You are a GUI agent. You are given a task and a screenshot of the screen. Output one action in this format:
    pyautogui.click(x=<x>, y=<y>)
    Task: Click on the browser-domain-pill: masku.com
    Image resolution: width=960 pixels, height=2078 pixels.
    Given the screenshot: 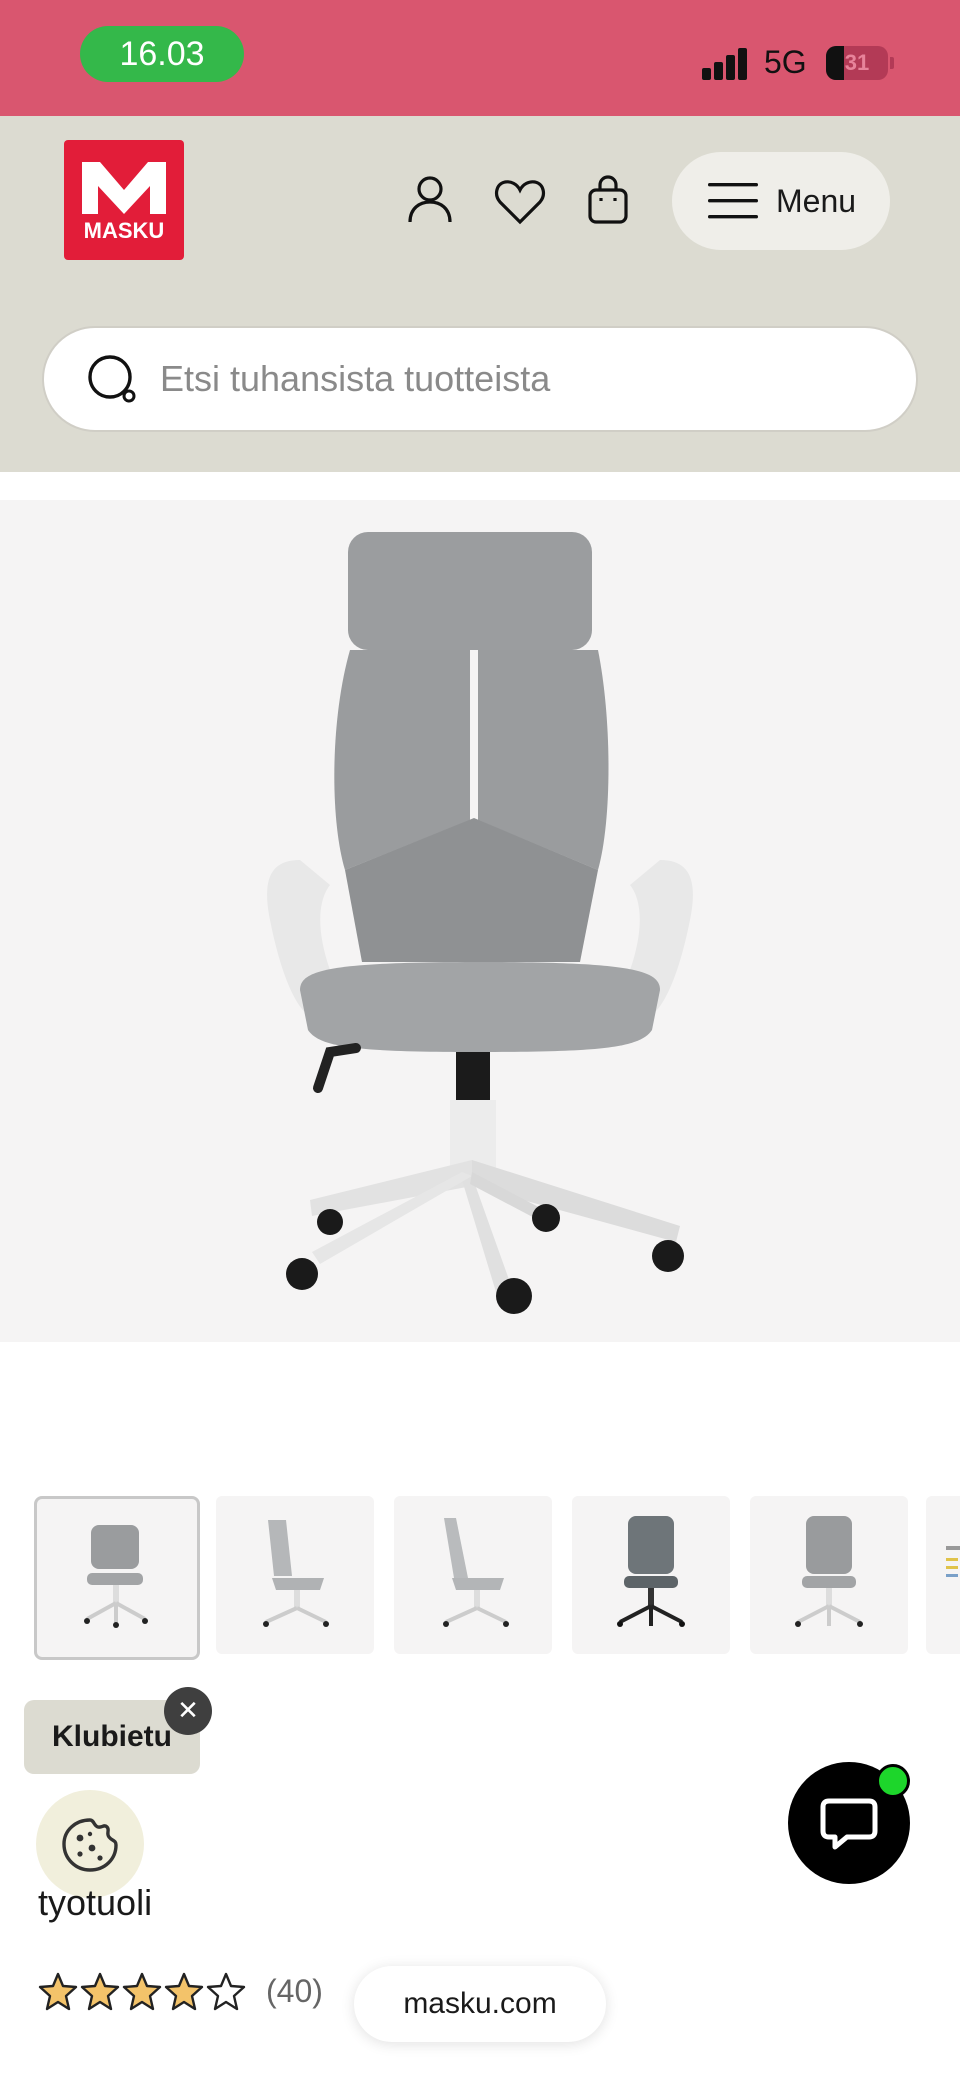 What is the action you would take?
    pyautogui.click(x=480, y=2004)
    